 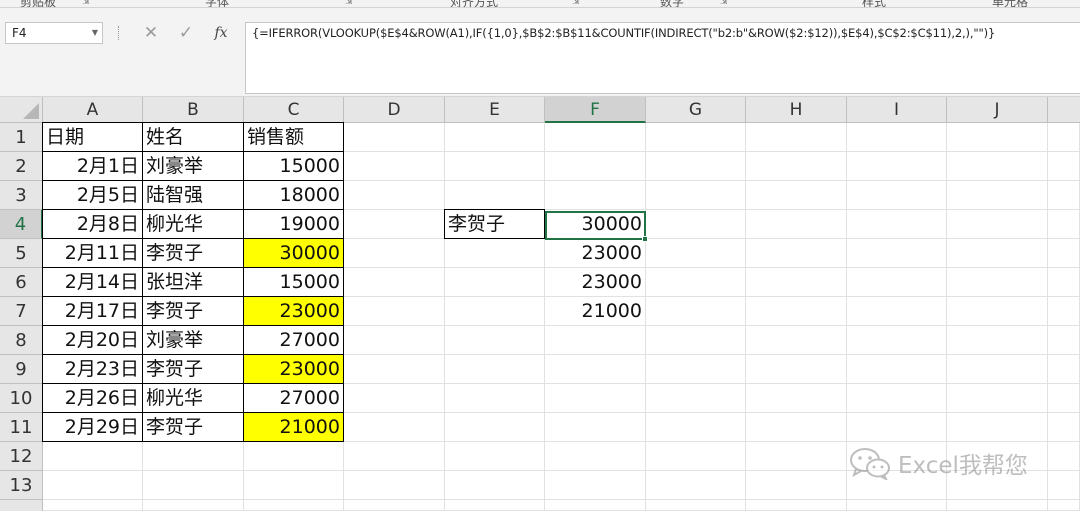 I want to click on cell-name: 柳光华, so click(x=193, y=398).